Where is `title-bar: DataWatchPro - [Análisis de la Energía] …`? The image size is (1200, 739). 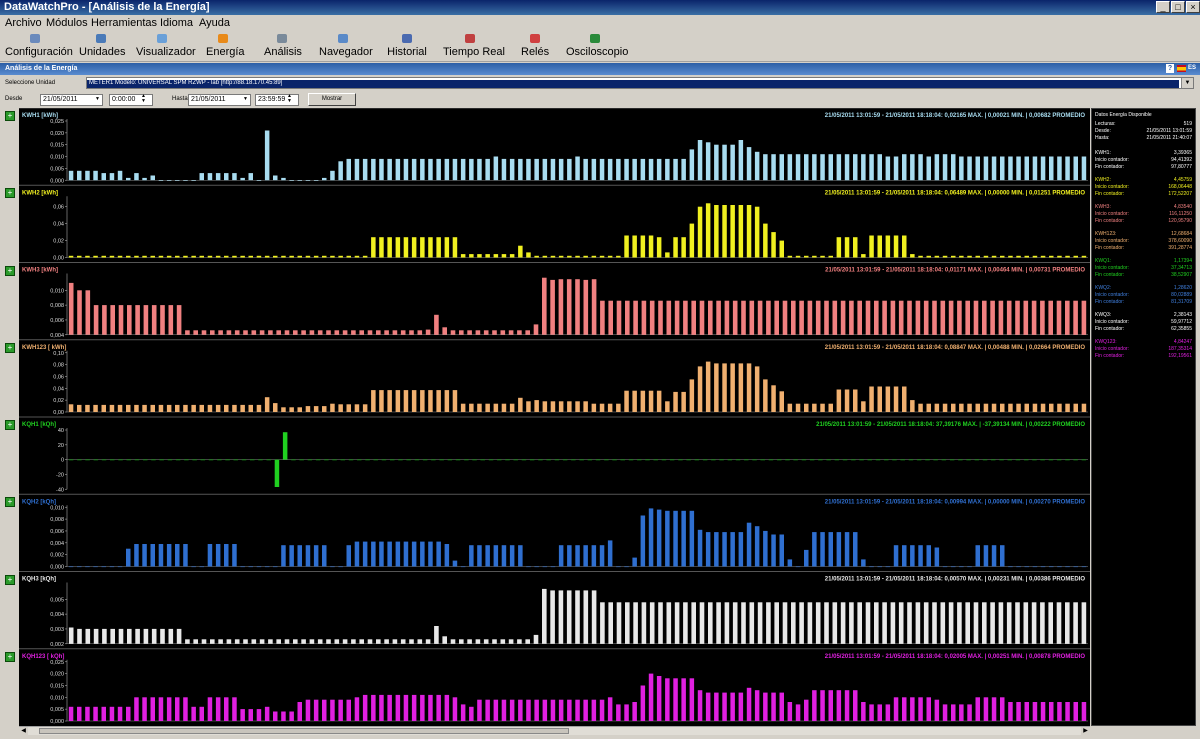
title-bar: DataWatchPro - [Análisis de la Energía] … is located at coordinates (600, 7).